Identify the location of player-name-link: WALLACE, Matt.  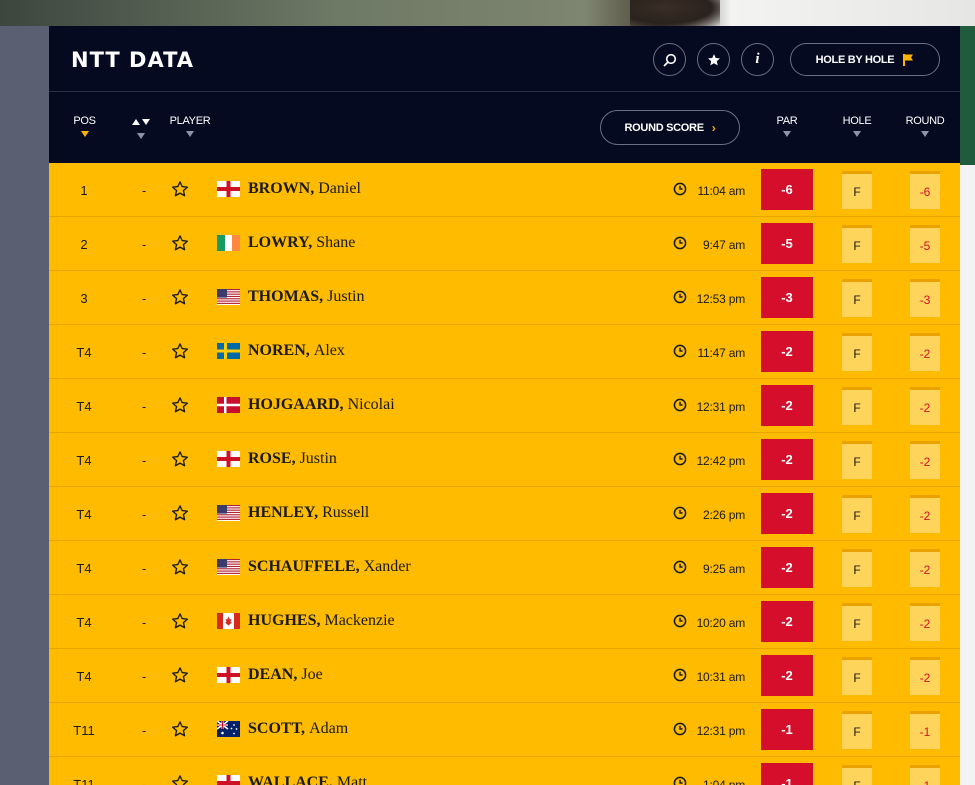
(307, 779).